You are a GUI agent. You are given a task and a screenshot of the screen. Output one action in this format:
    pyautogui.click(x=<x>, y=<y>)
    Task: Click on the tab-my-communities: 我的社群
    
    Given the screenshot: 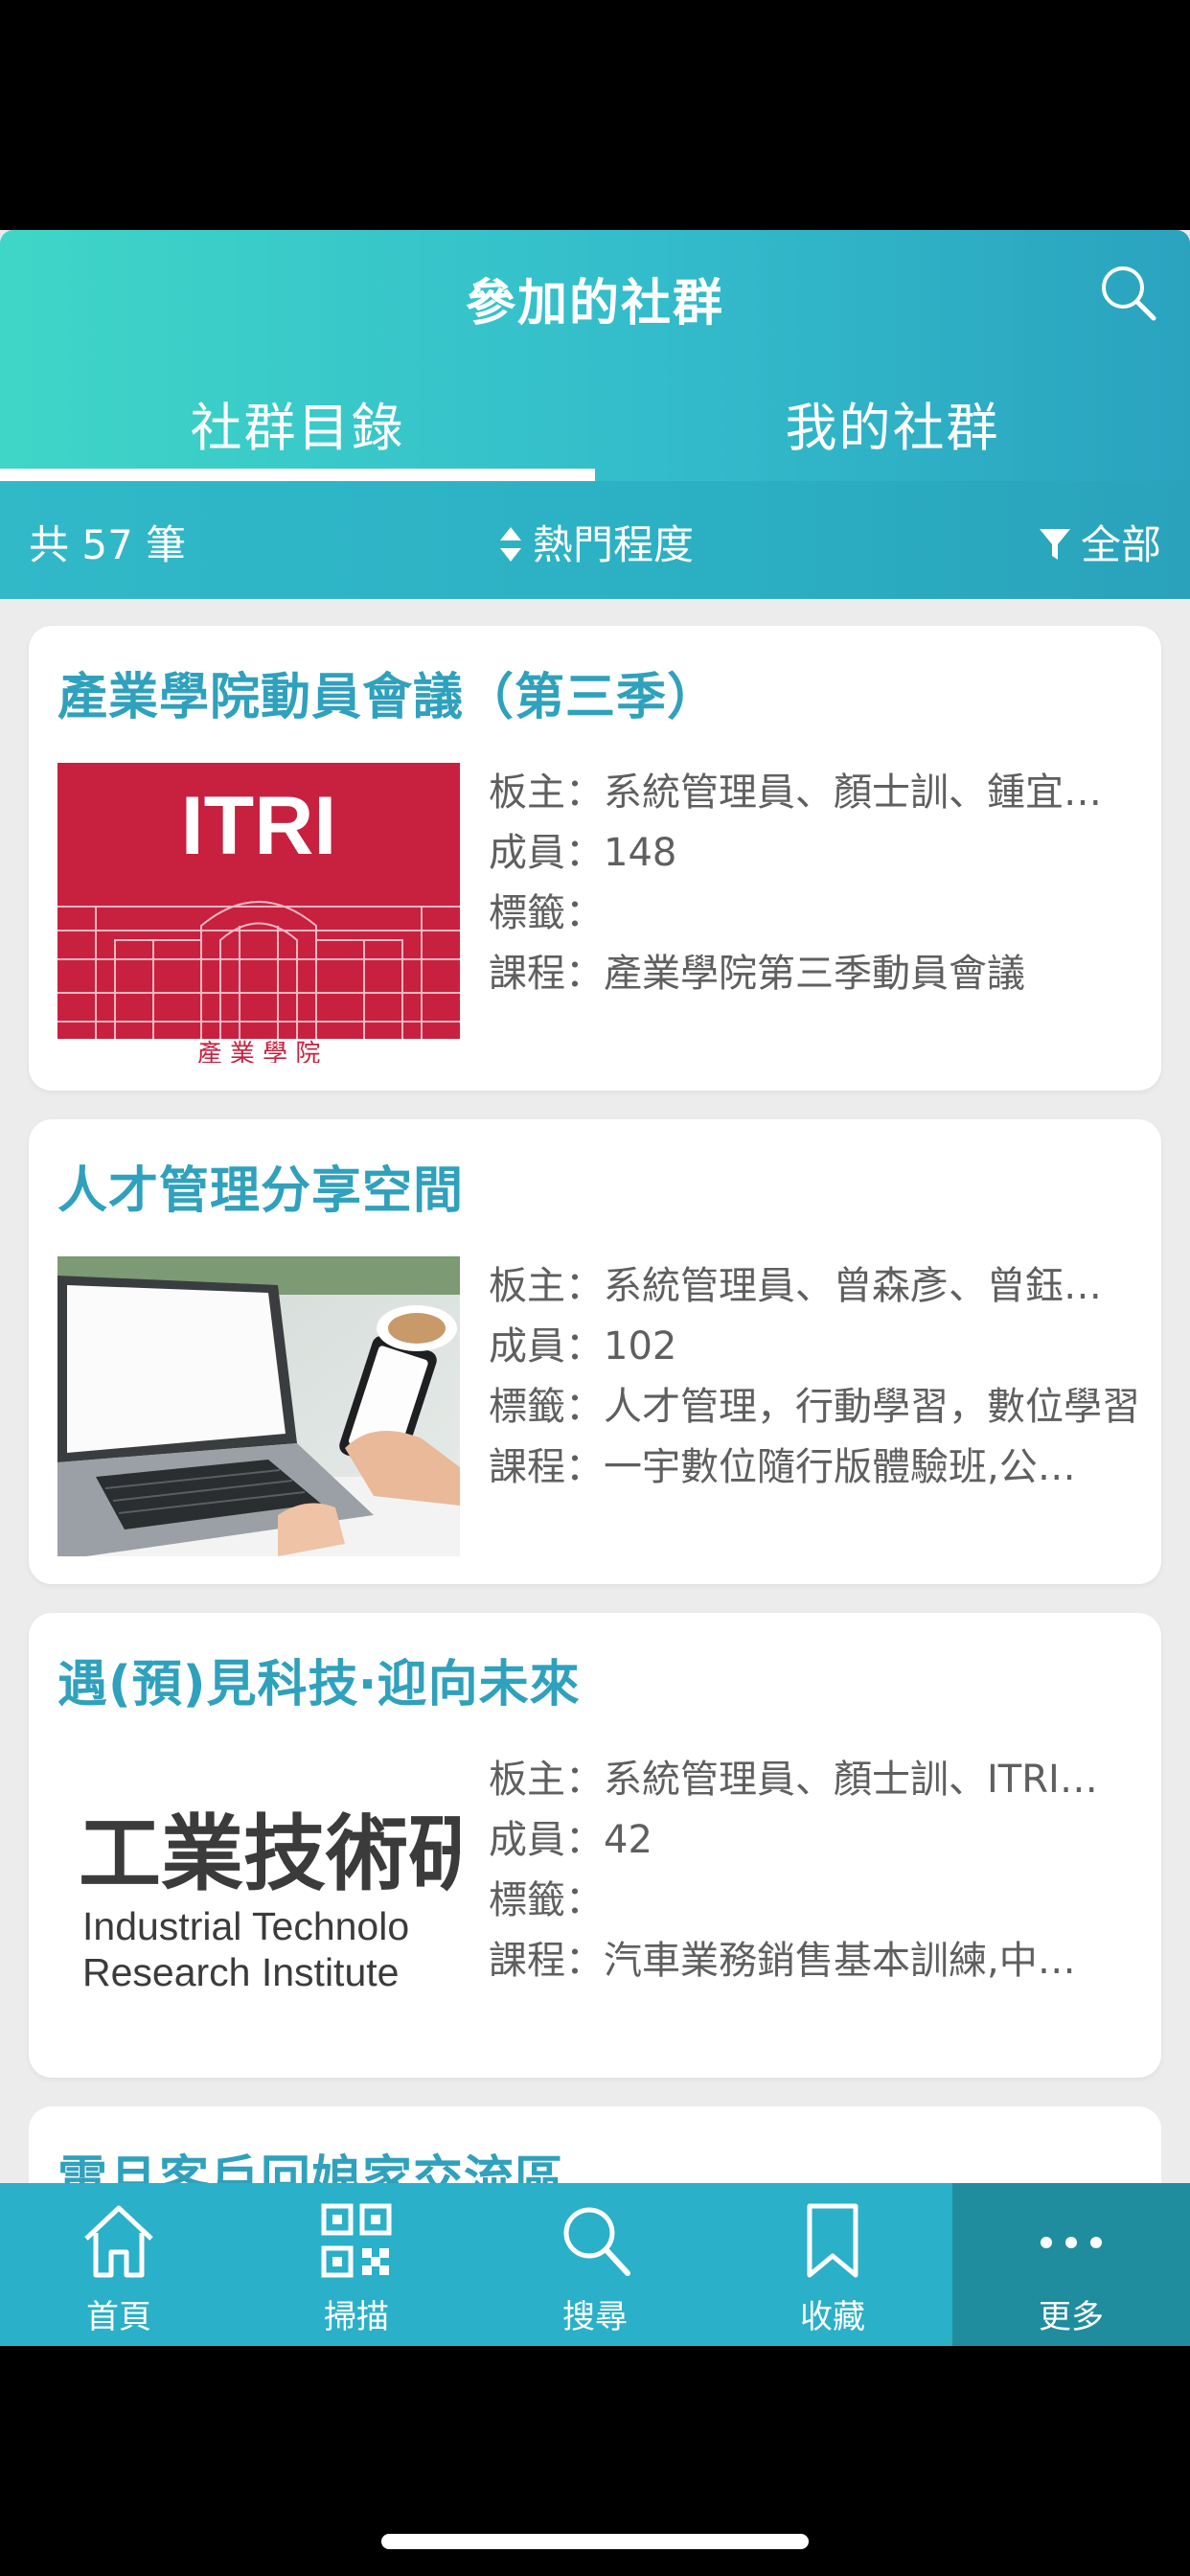 What is the action you would take?
    pyautogui.click(x=893, y=423)
    